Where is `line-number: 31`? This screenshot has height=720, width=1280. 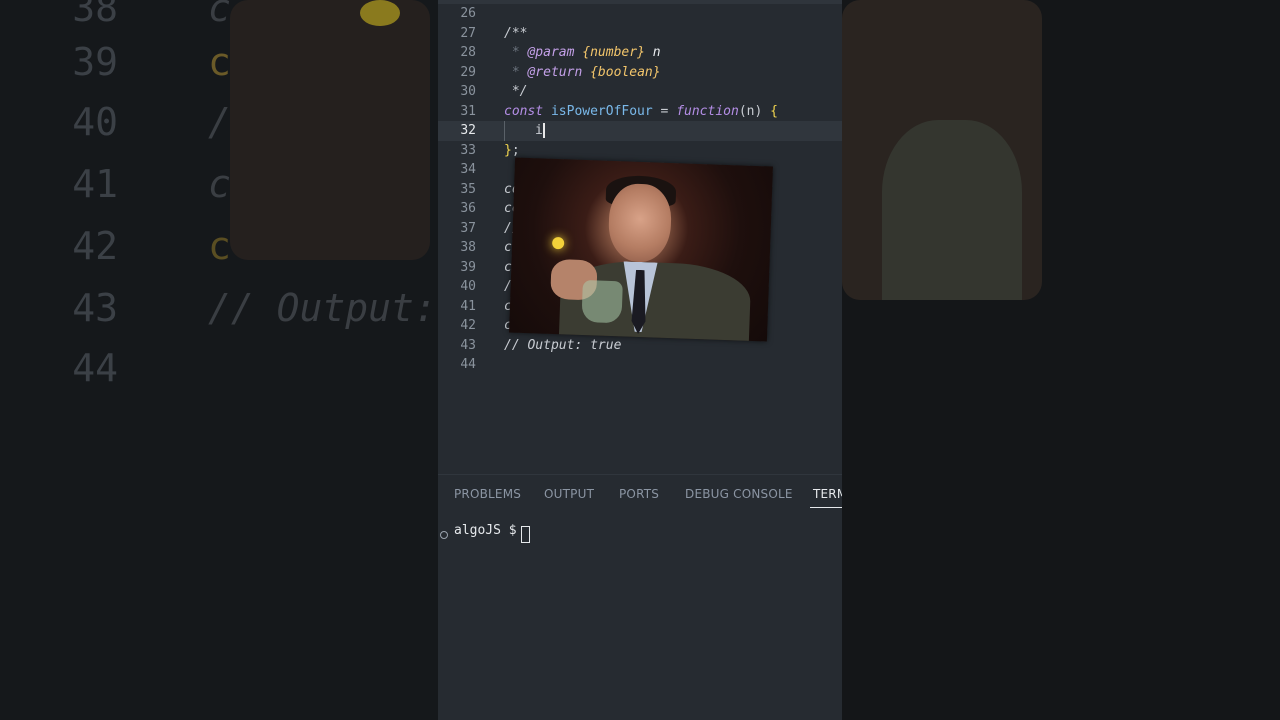 line-number: 31 is located at coordinates (468, 111).